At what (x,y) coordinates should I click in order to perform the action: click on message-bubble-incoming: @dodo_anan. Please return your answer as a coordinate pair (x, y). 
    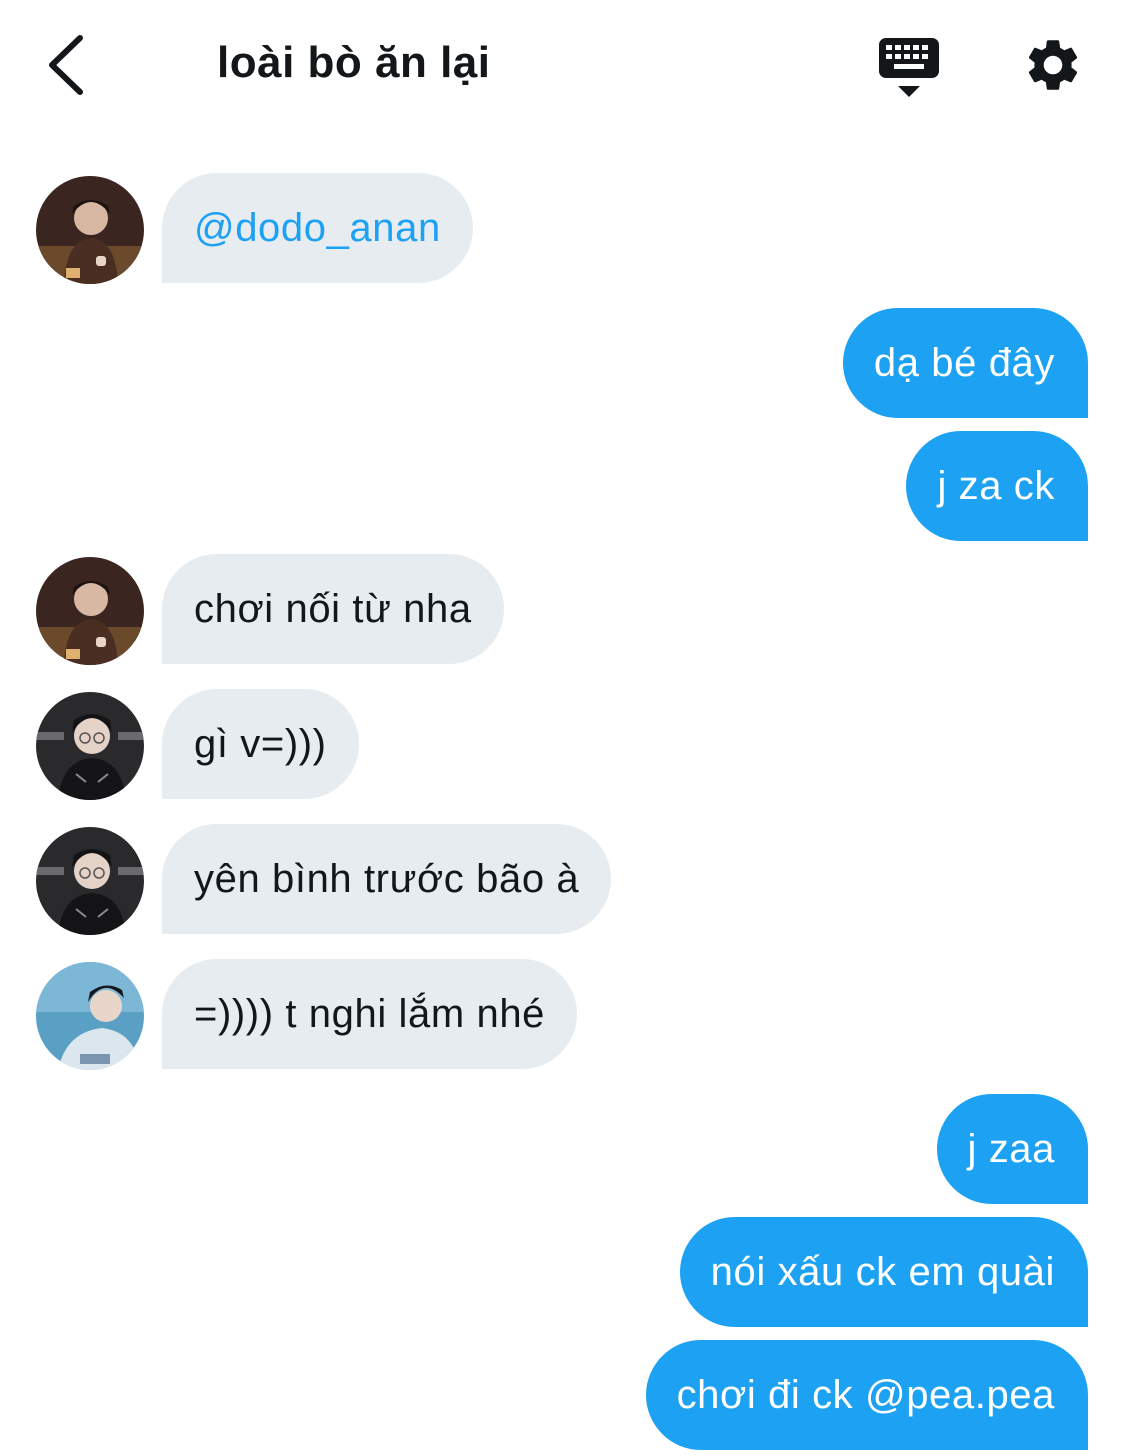
    Looking at the image, I should click on (317, 228).